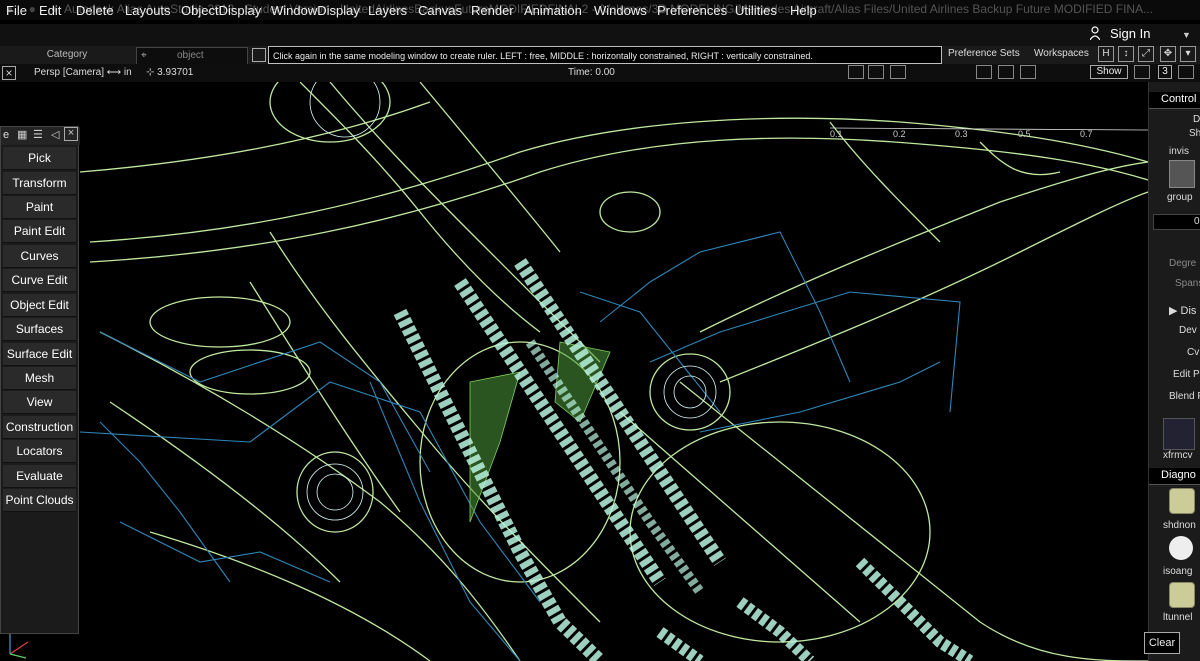  I want to click on close-palette-icon: ×, so click(71, 134).